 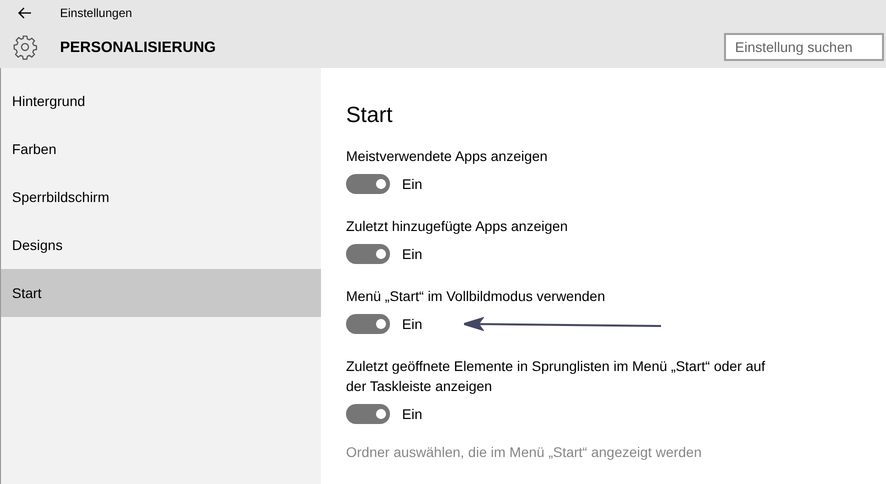 I want to click on section-heading: Start, so click(x=370, y=115).